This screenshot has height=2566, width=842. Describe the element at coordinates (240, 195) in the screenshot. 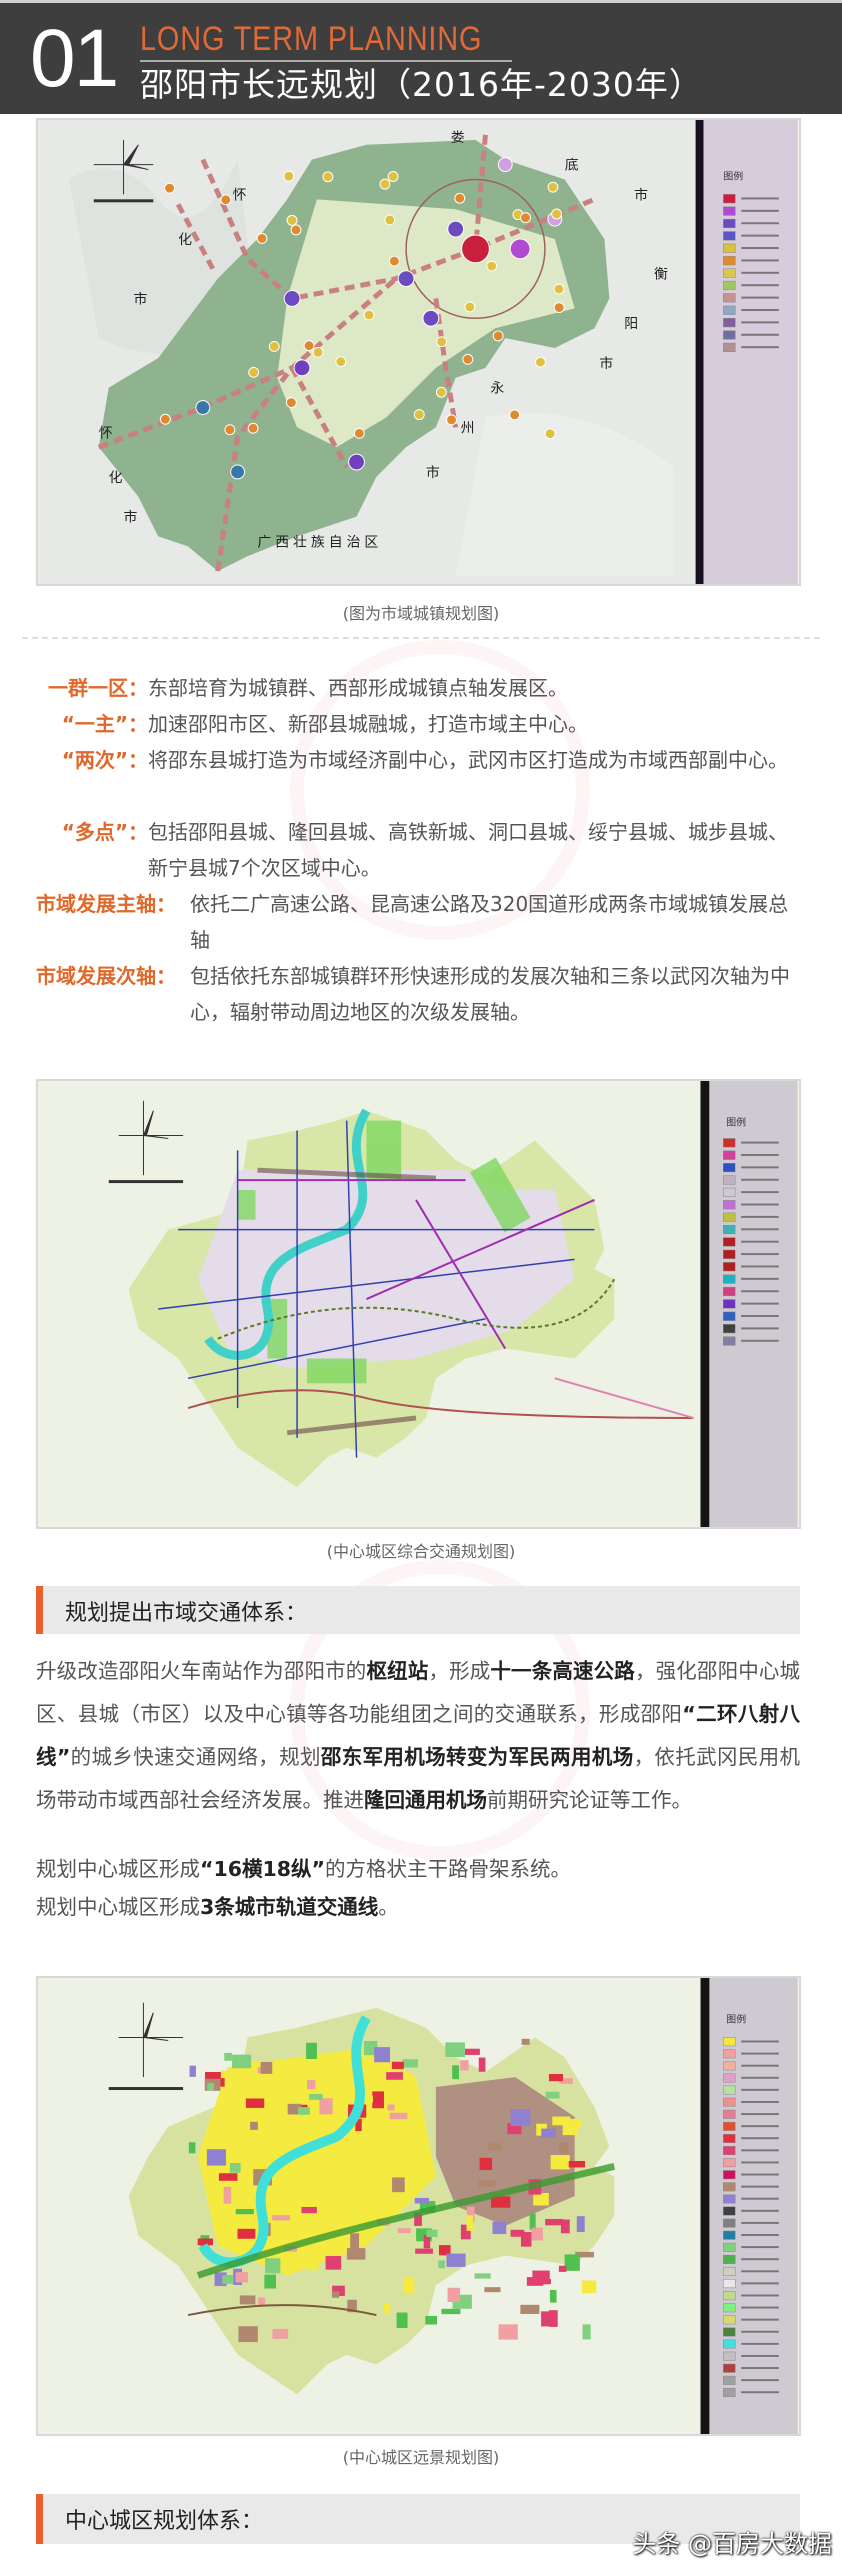

I see `map-label: 怀` at that location.